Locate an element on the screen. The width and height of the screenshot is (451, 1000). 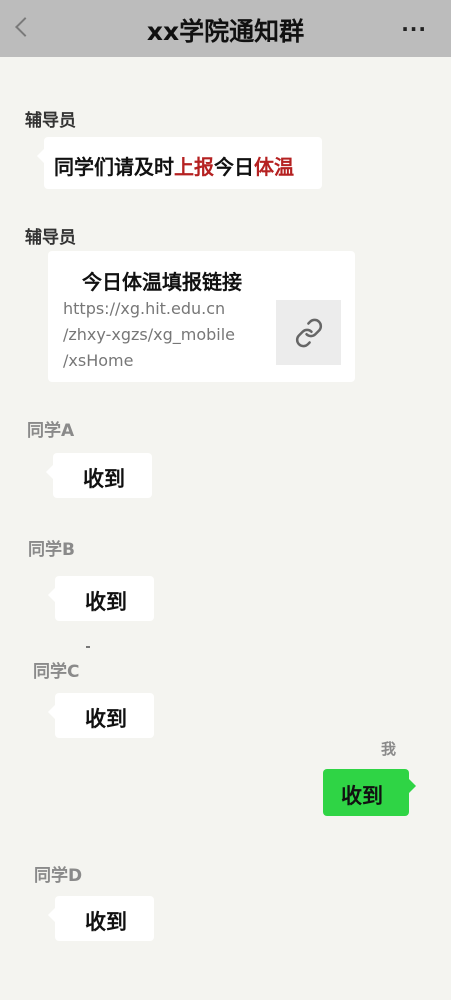
message-text: 同学们请及时上报今日体温 is located at coordinates (174, 165).